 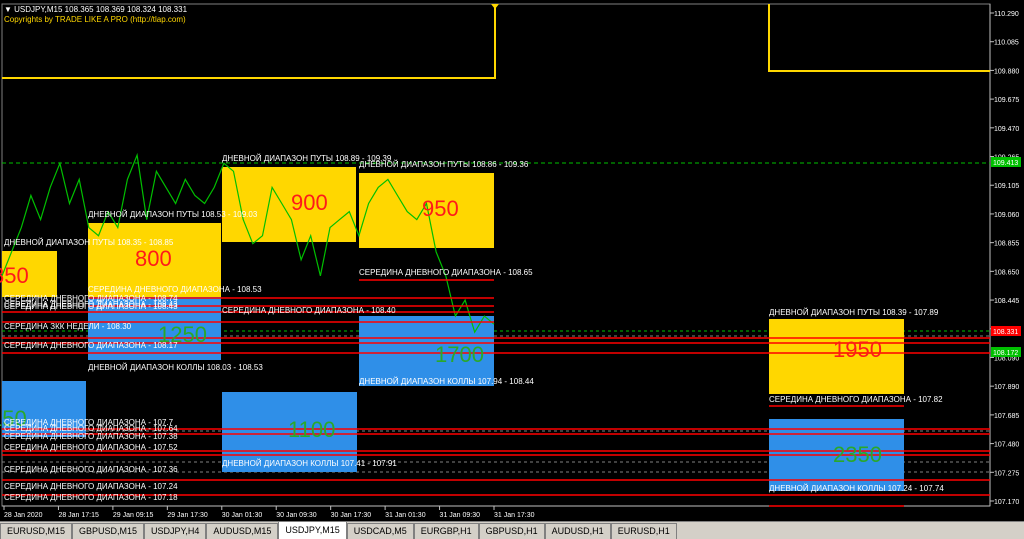 I want to click on symbol-tab: EURGBP,H1, so click(x=446, y=531).